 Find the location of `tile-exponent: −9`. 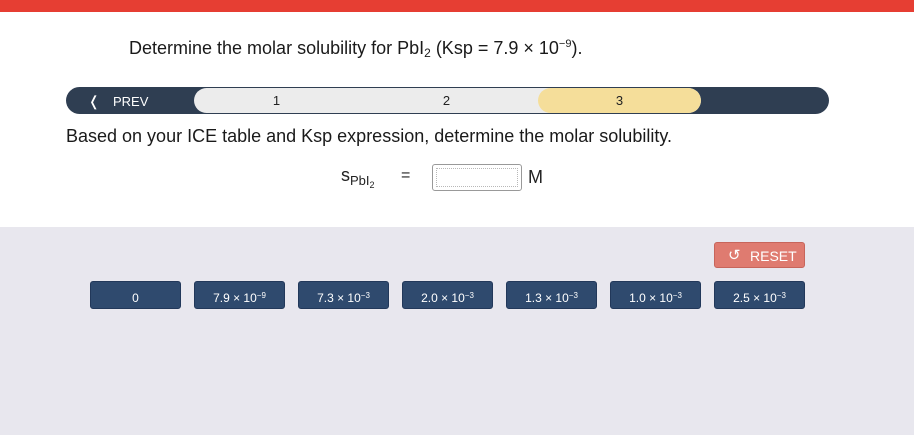

tile-exponent: −9 is located at coordinates (261, 295).